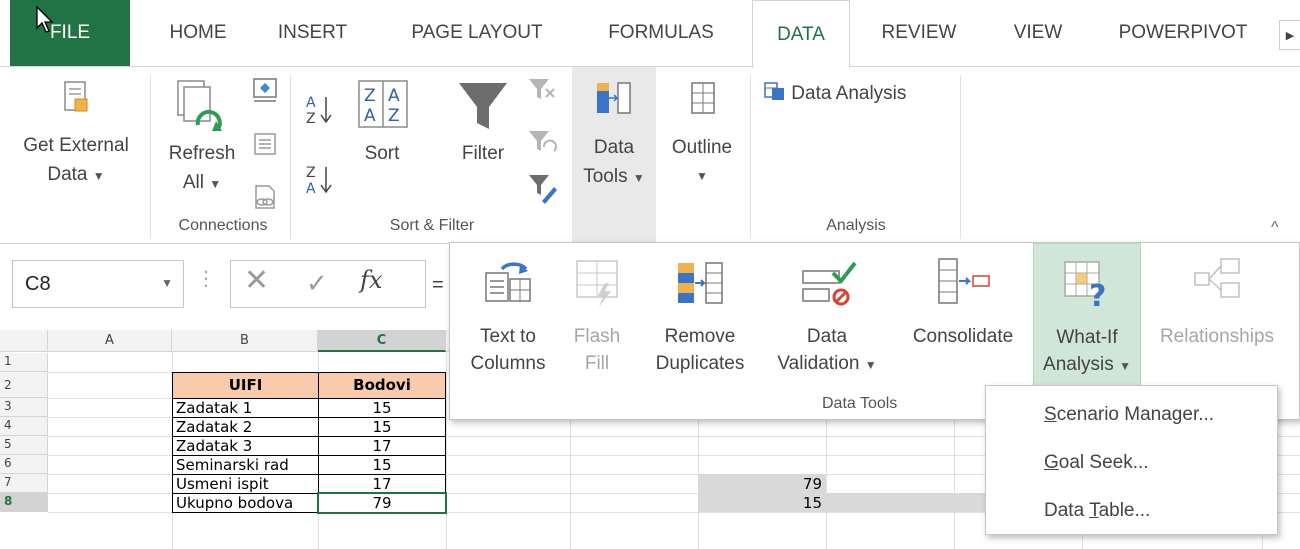  What do you see at coordinates (382, 465) in the screenshot?
I see `cell-c6: 15` at bounding box center [382, 465].